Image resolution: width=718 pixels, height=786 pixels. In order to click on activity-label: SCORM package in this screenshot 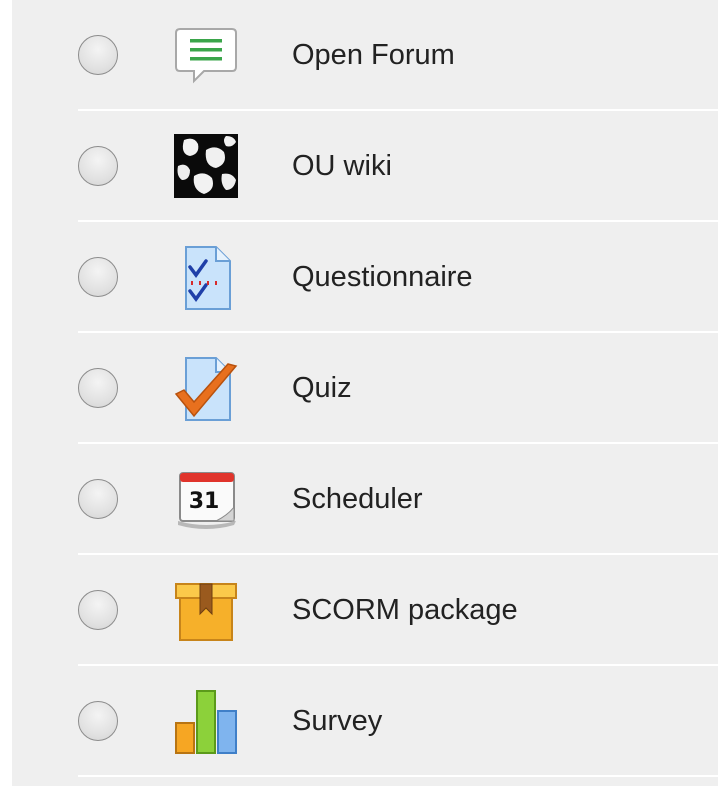, I will do `click(405, 610)`.